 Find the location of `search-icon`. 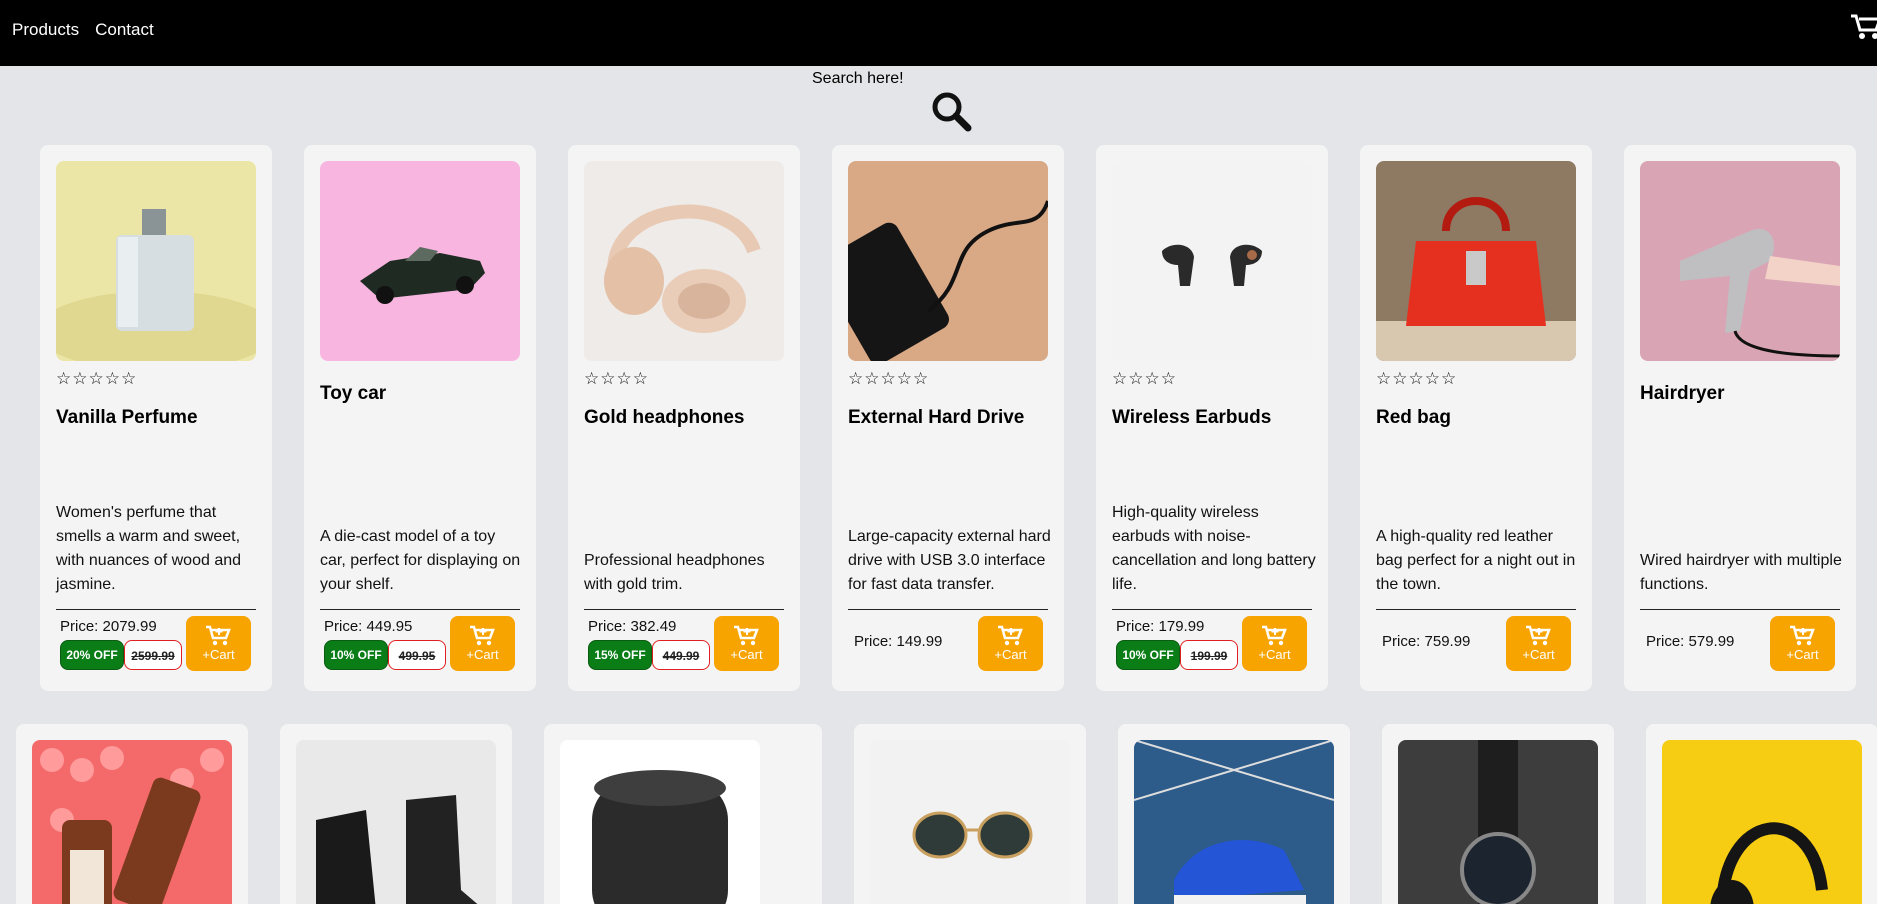

search-icon is located at coordinates (951, 111).